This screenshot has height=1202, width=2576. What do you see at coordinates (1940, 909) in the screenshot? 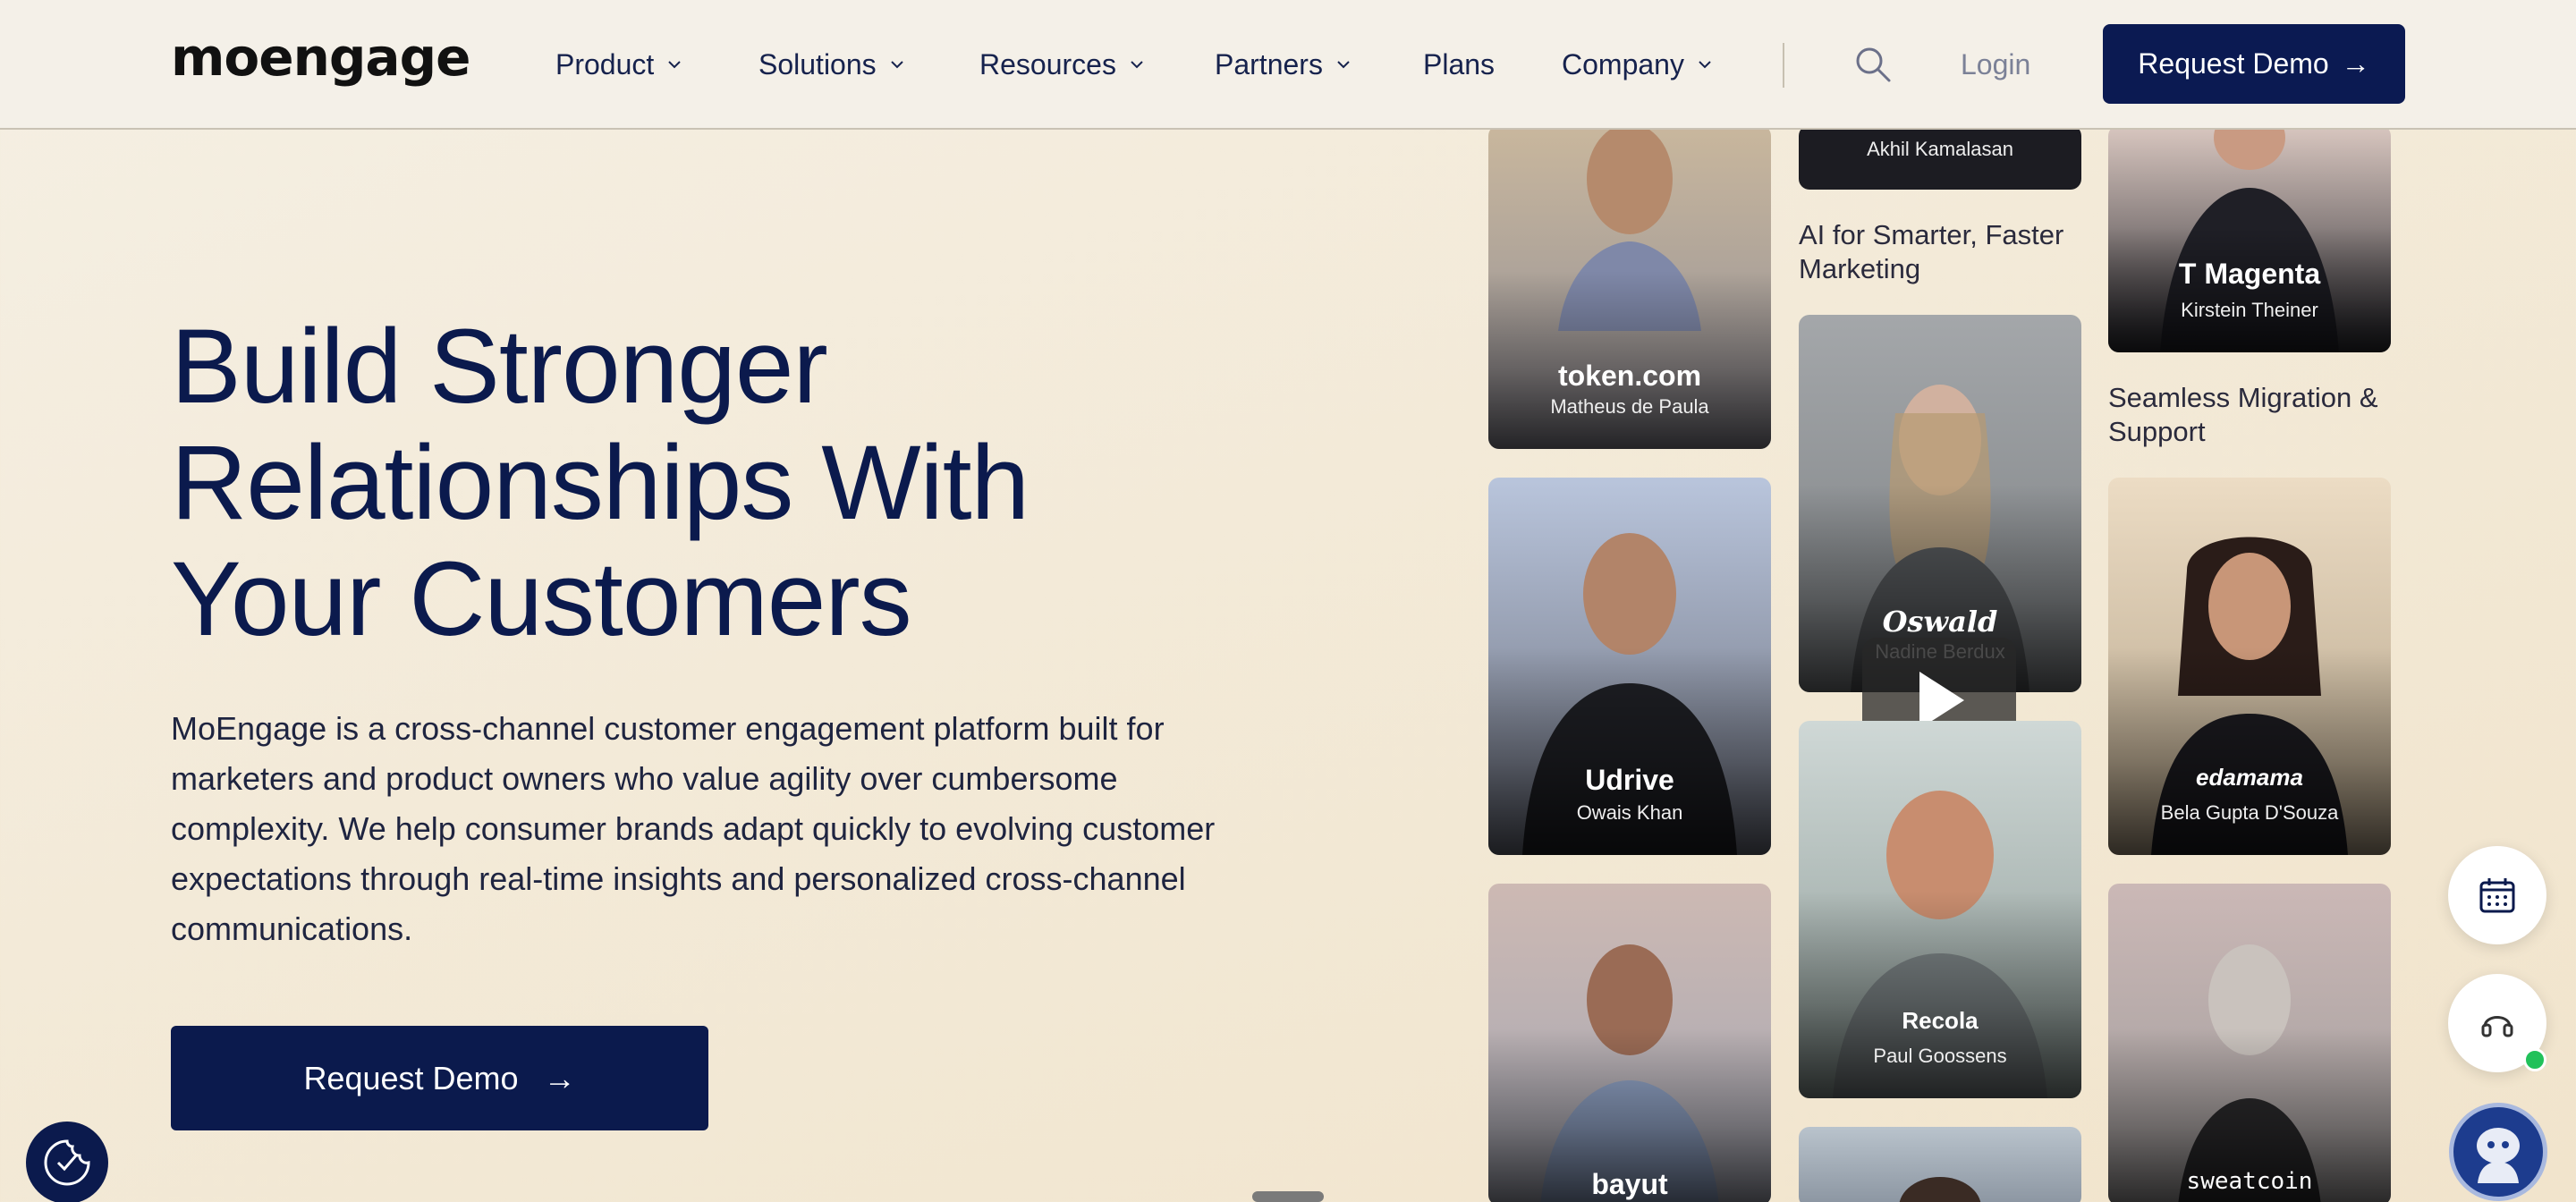
I see `testimonial-card: Recola Paul Goossens` at bounding box center [1940, 909].